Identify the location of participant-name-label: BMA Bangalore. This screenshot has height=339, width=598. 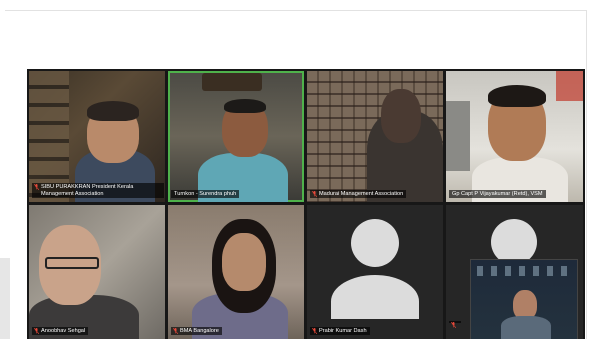
(196, 330).